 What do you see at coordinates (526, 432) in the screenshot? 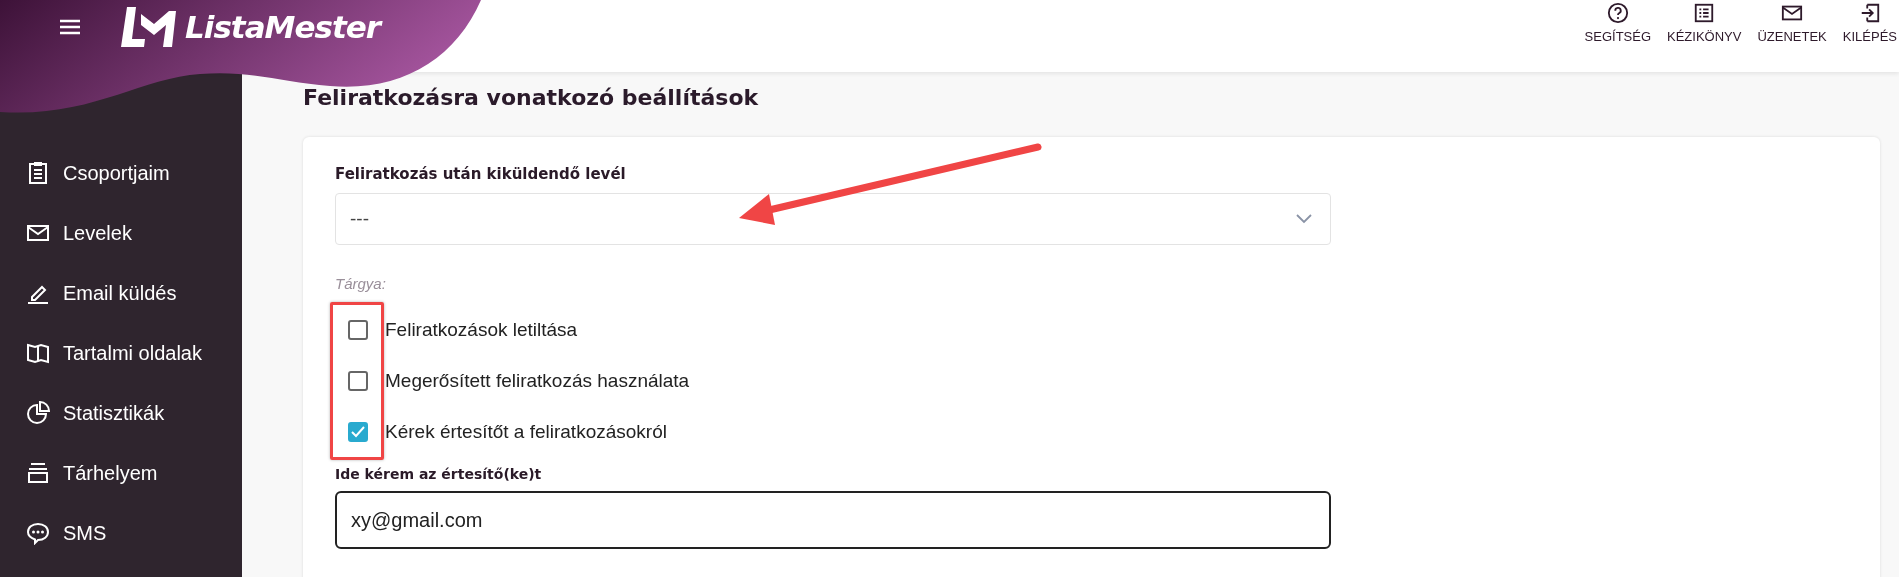
I see `checkbox-label: Kérek értesítőt a feliratkozásokról` at bounding box center [526, 432].